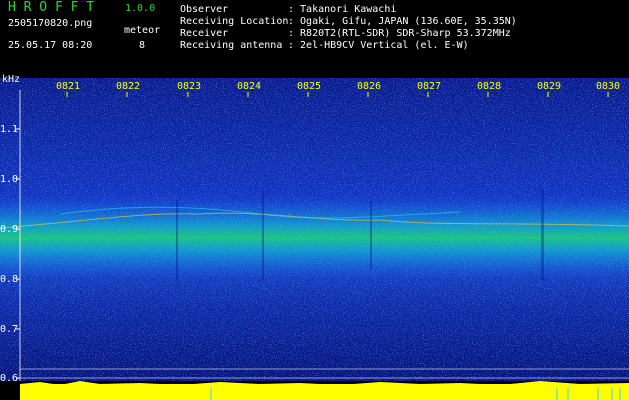 The image size is (629, 400). I want to click on frequency-tick-label: 1.0, so click(9, 179).